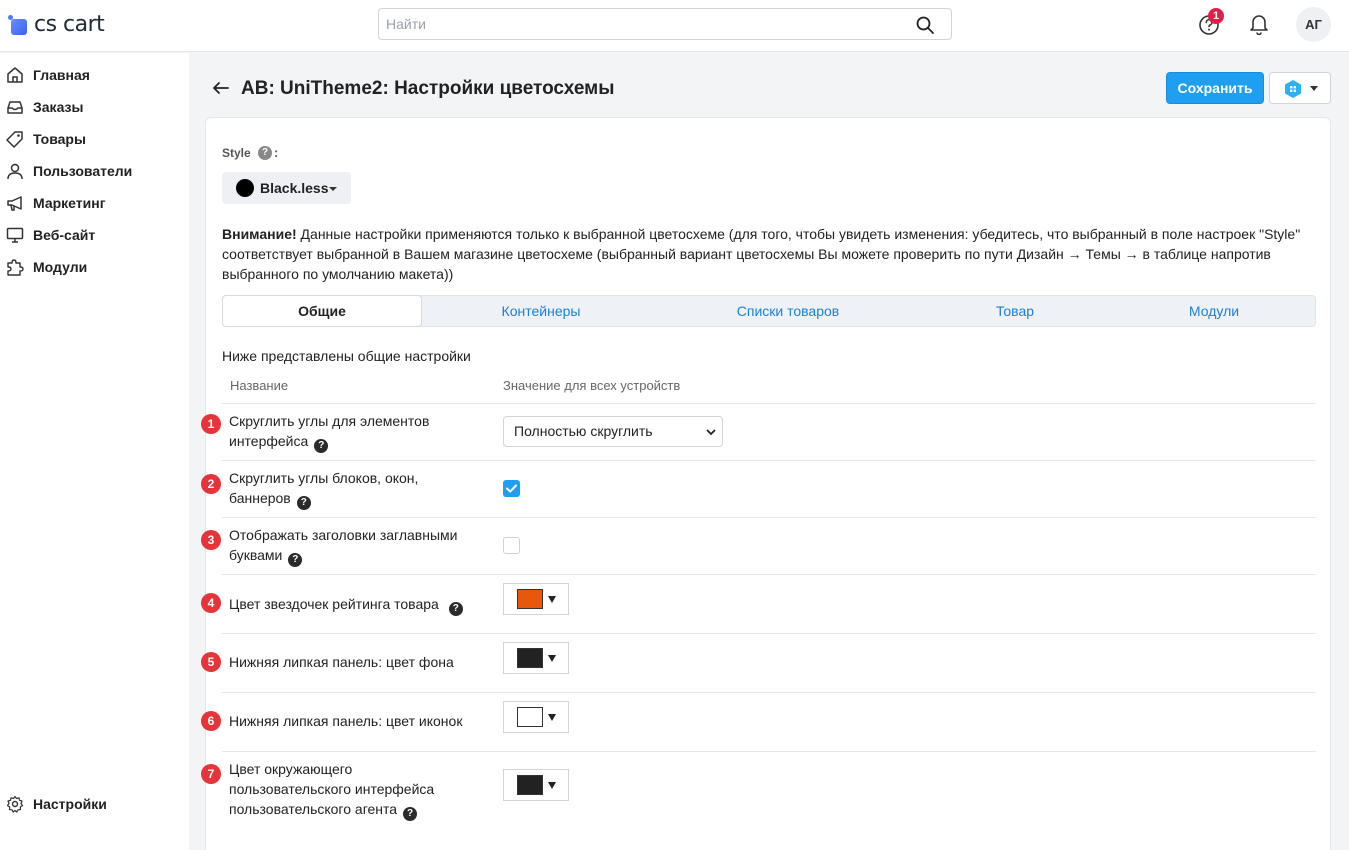 Image resolution: width=1349 pixels, height=850 pixels. I want to click on setting-label: Скруглить углы для элементов интерфейса?, so click(344, 432).